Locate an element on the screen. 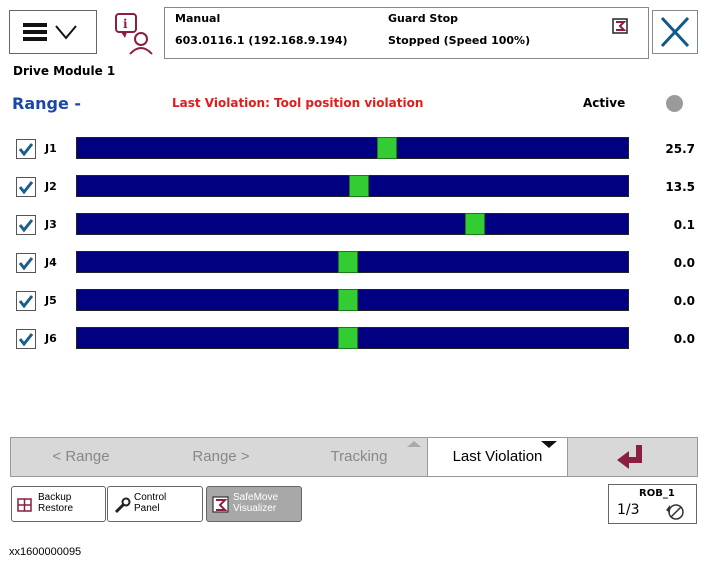 The width and height of the screenshot is (705, 568). joint-checkbox-j2 is located at coordinates (26, 187).